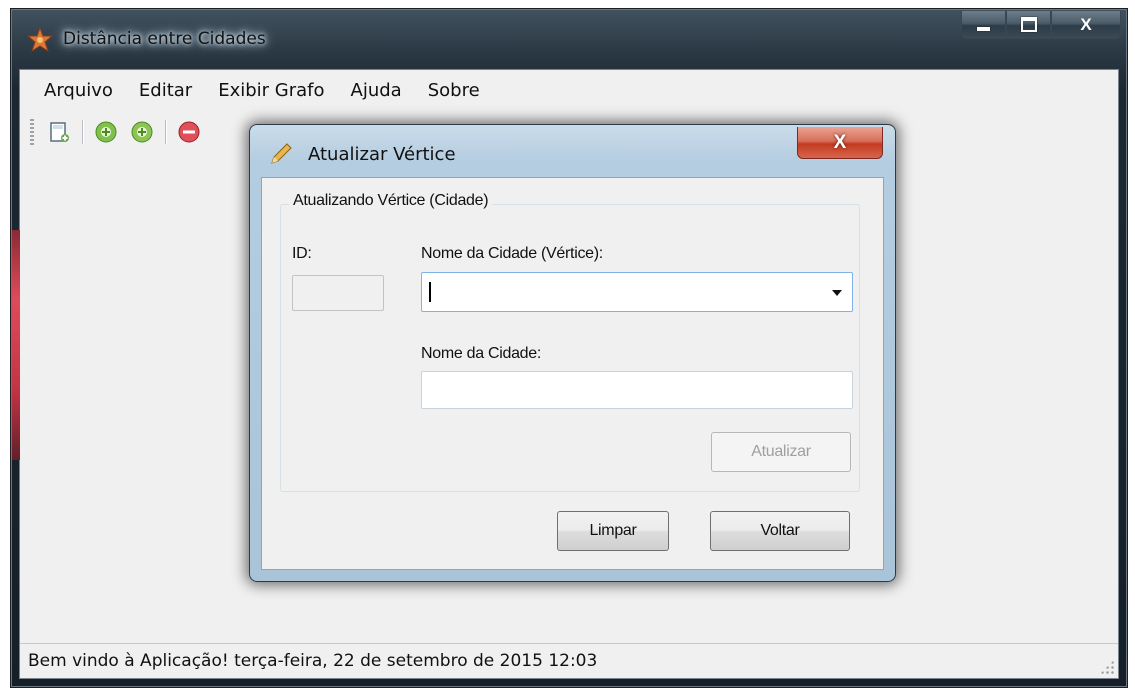 Image resolution: width=1135 pixels, height=695 pixels. Describe the element at coordinates (637, 292) in the screenshot. I see `city-vertex-combobox` at that location.